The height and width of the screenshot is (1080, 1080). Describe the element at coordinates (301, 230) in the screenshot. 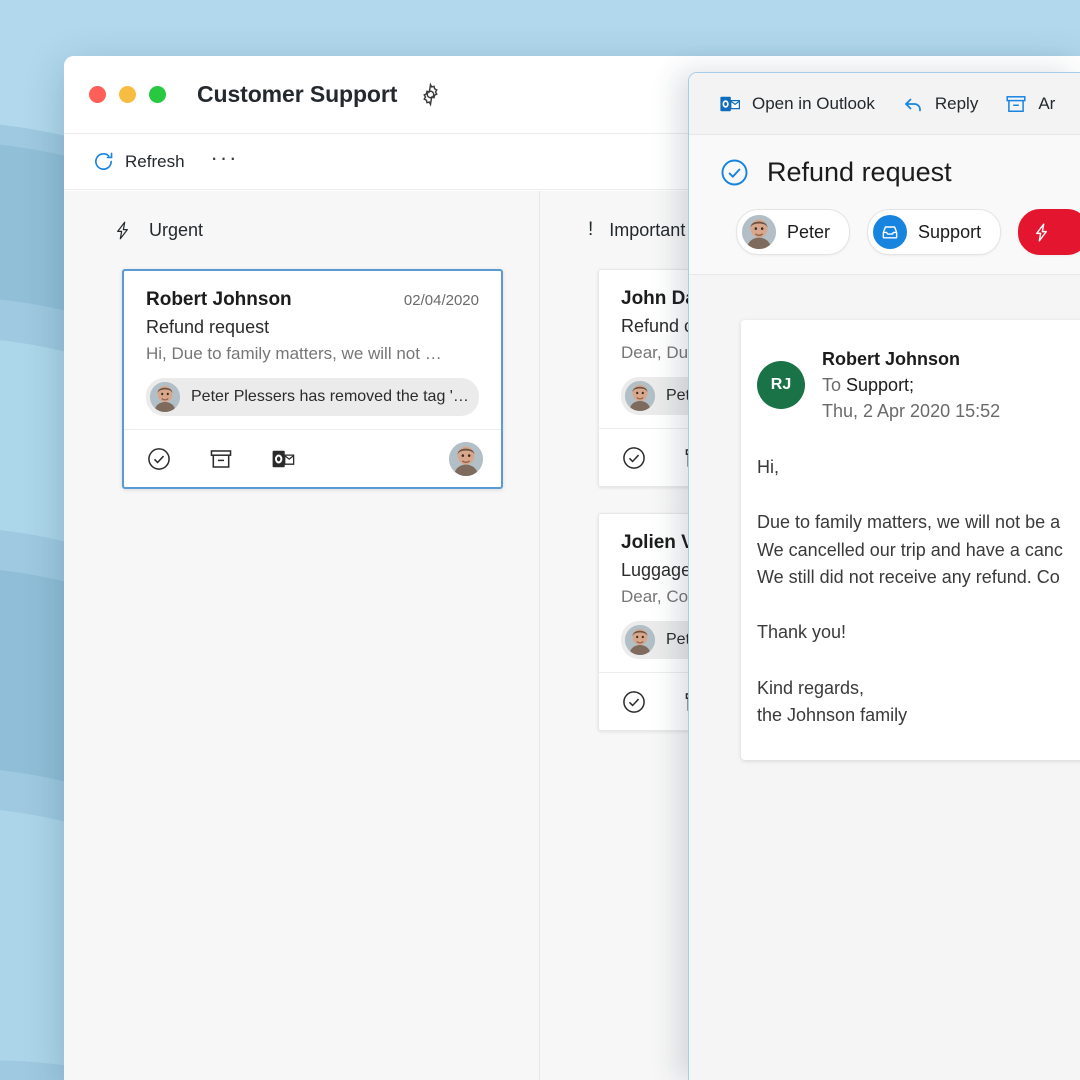

I see `column-header-urgent: Urgent` at that location.